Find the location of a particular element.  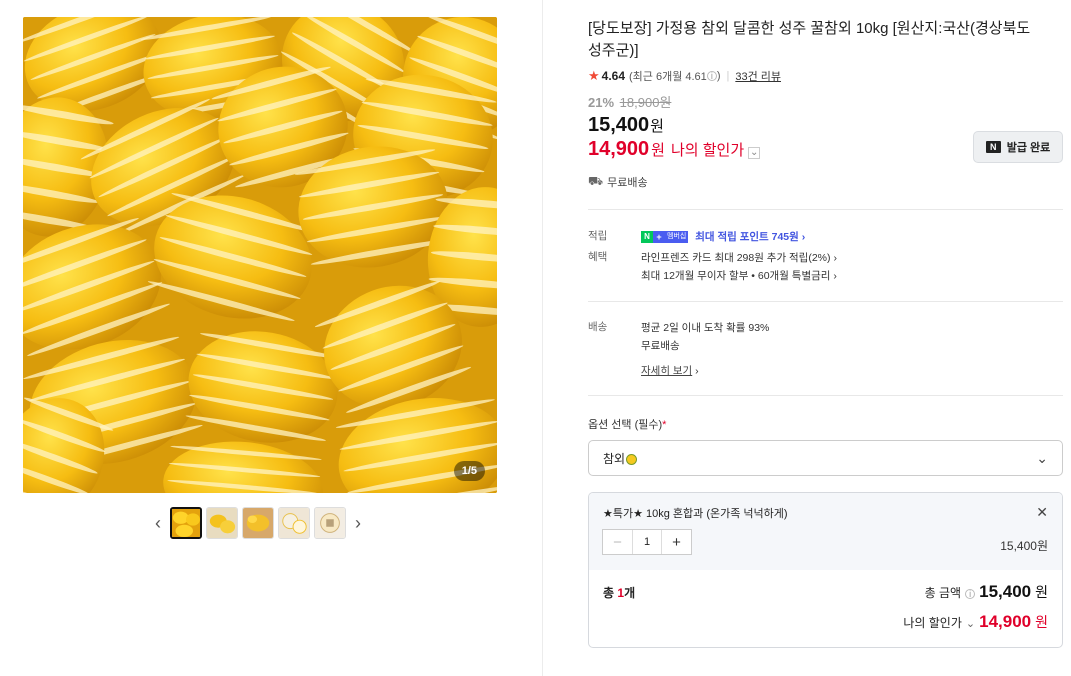

column-divider is located at coordinates (542, 338).